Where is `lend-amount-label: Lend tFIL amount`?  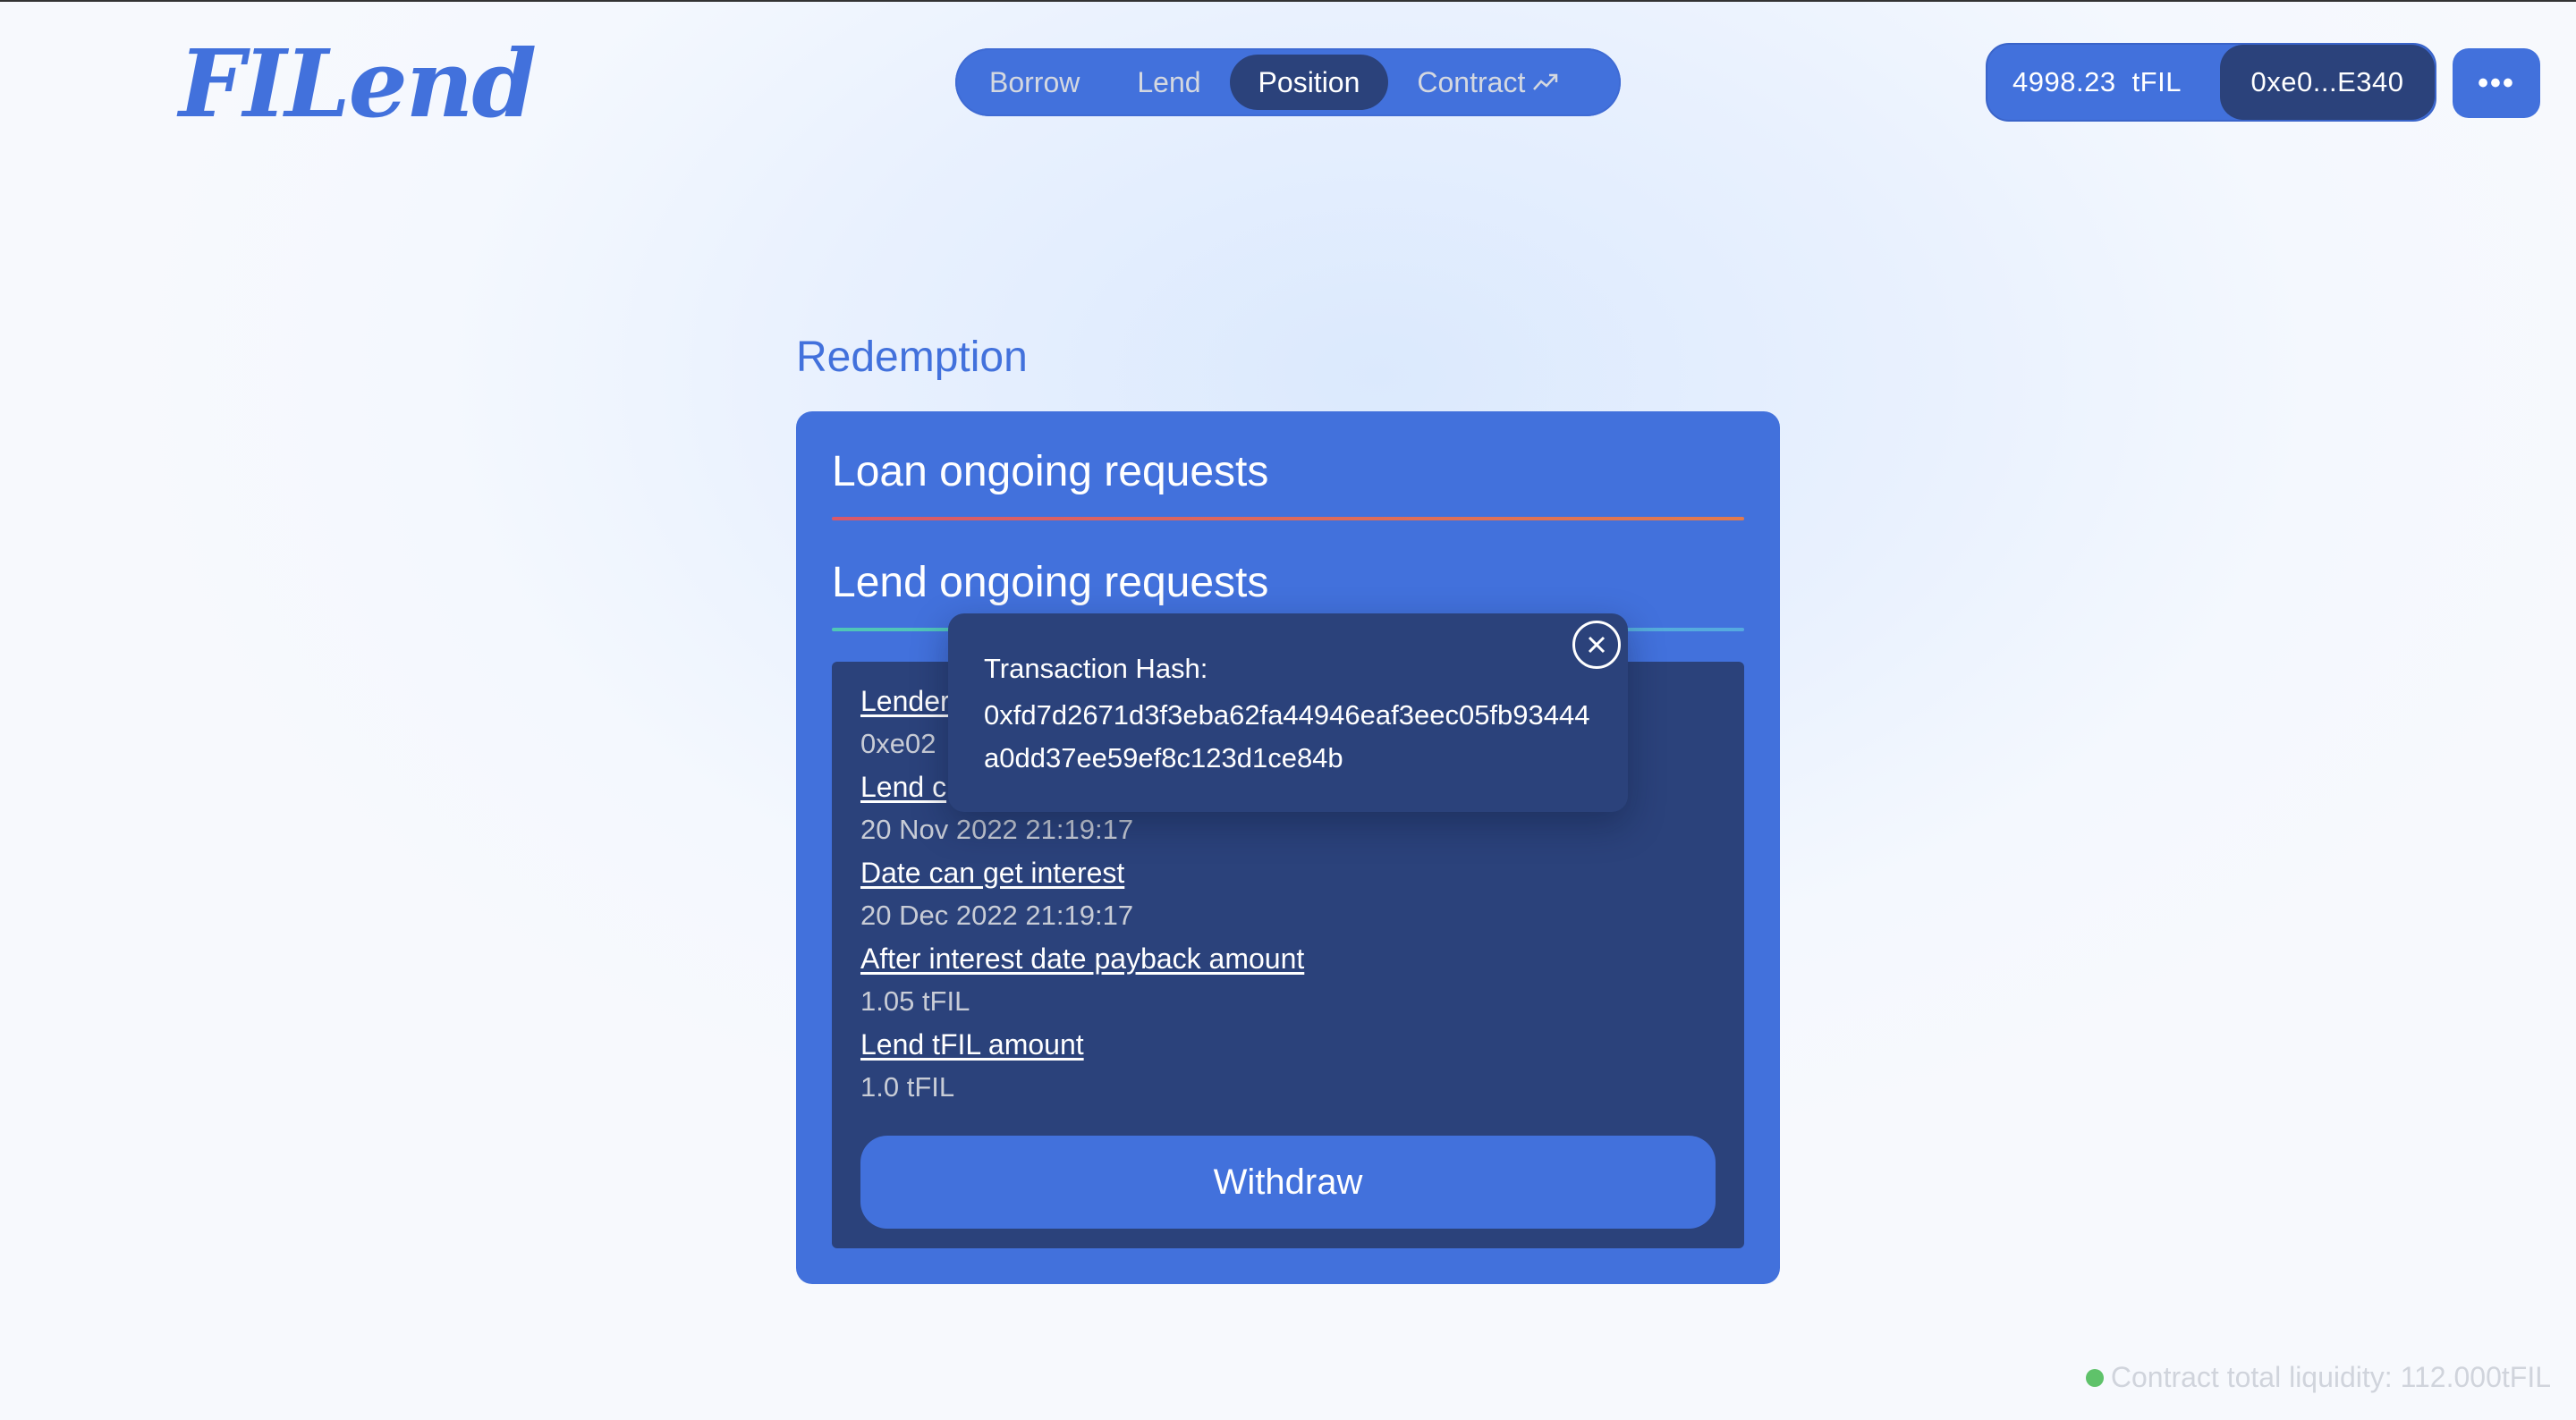 lend-amount-label: Lend tFIL amount is located at coordinates (972, 1045).